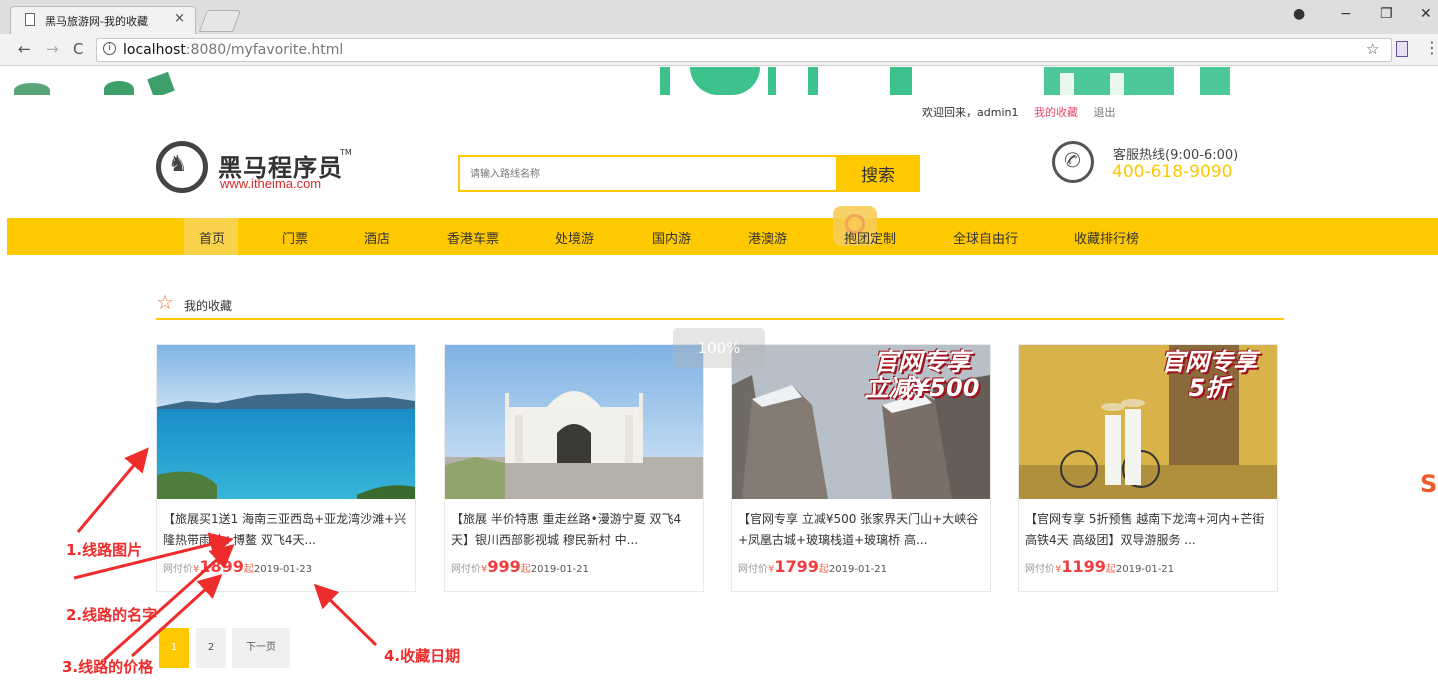 The image size is (1438, 697). I want to click on annotation-arrows, so click(225, 554).